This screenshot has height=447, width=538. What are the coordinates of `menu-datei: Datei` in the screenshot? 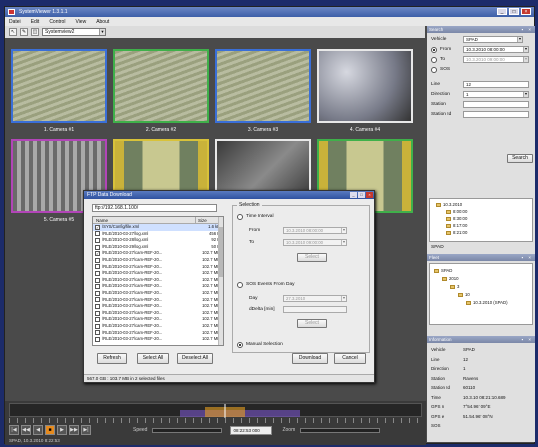 It's located at (15, 22).